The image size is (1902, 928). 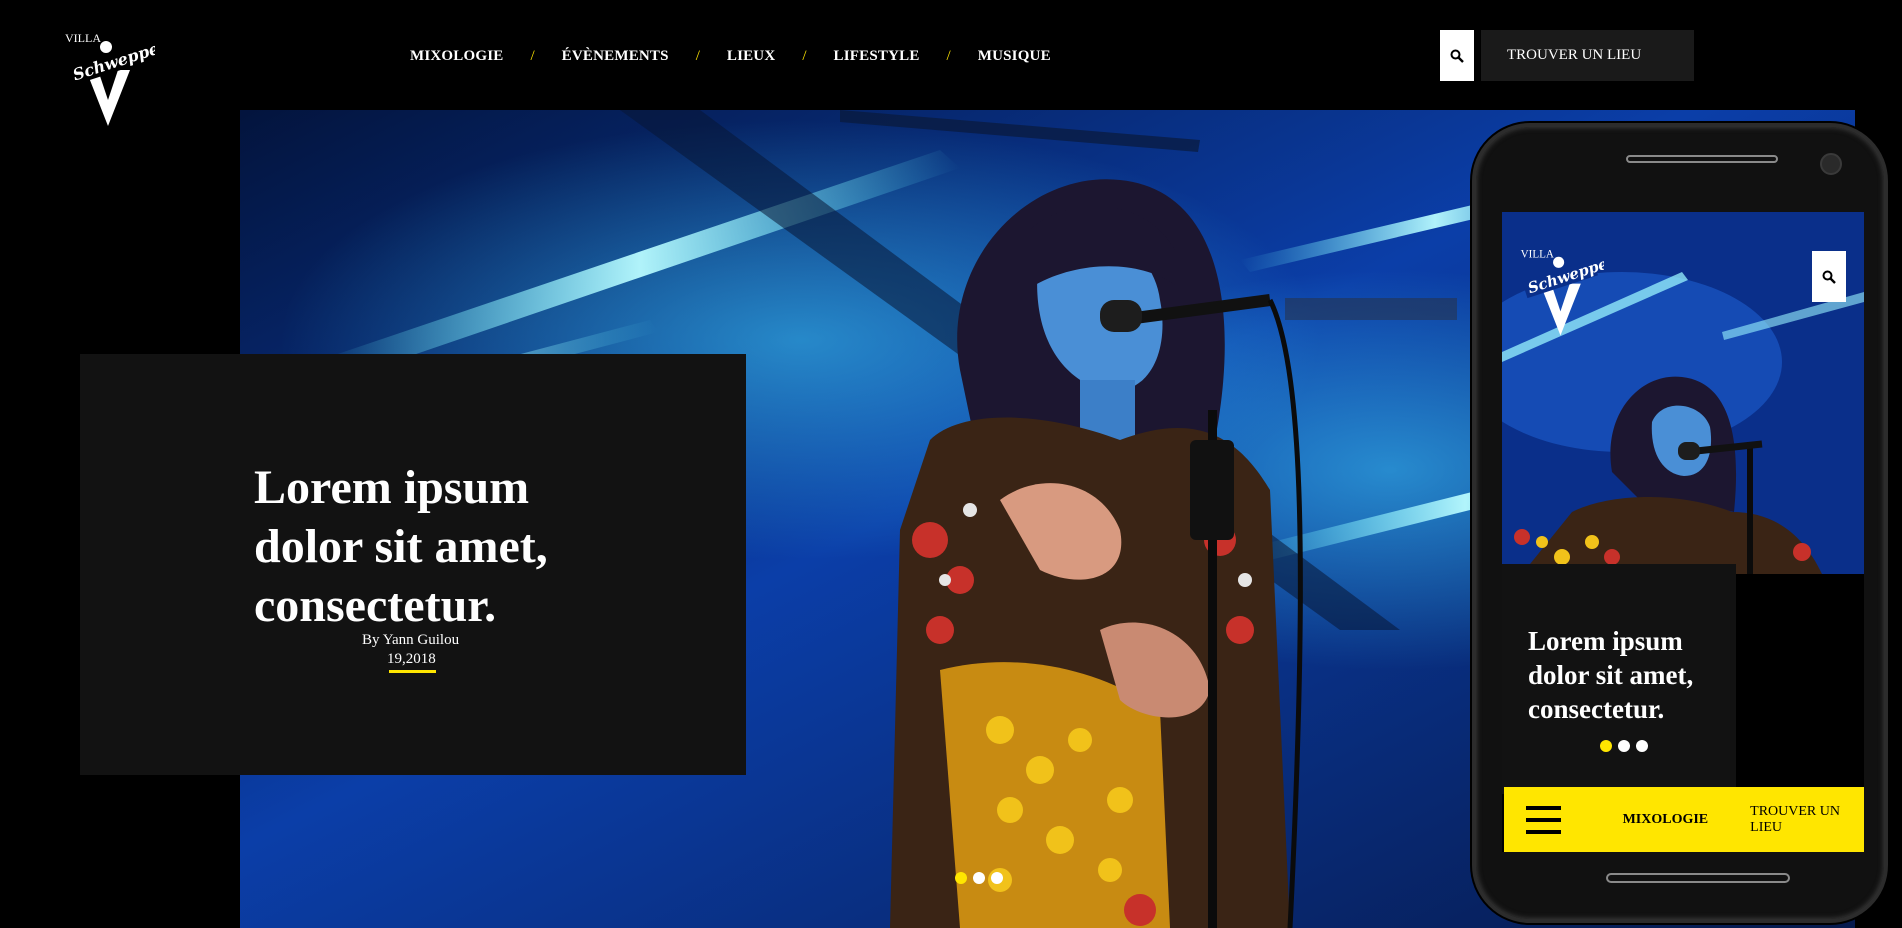 What do you see at coordinates (456, 56) in the screenshot?
I see `nav-item-mixologie: MIXOLOGIE` at bounding box center [456, 56].